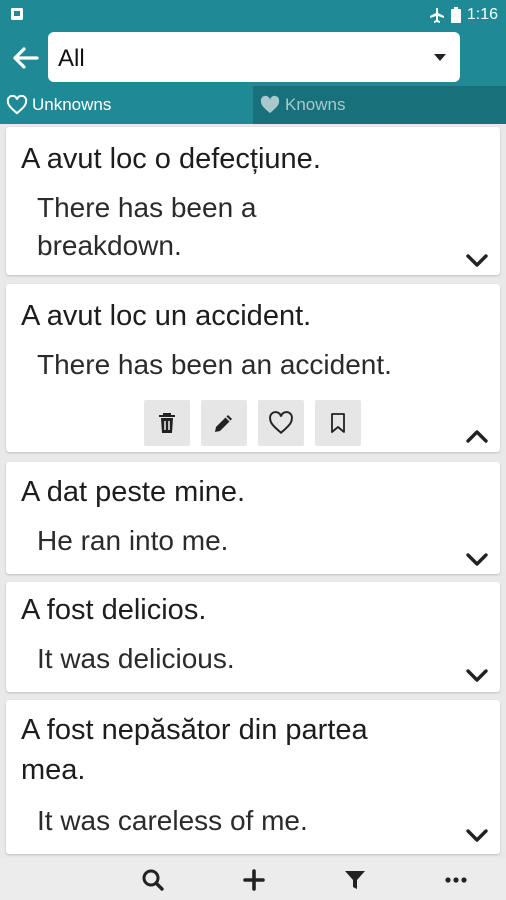 The height and width of the screenshot is (900, 506). I want to click on tab-knowns-label: Knowns, so click(315, 104).